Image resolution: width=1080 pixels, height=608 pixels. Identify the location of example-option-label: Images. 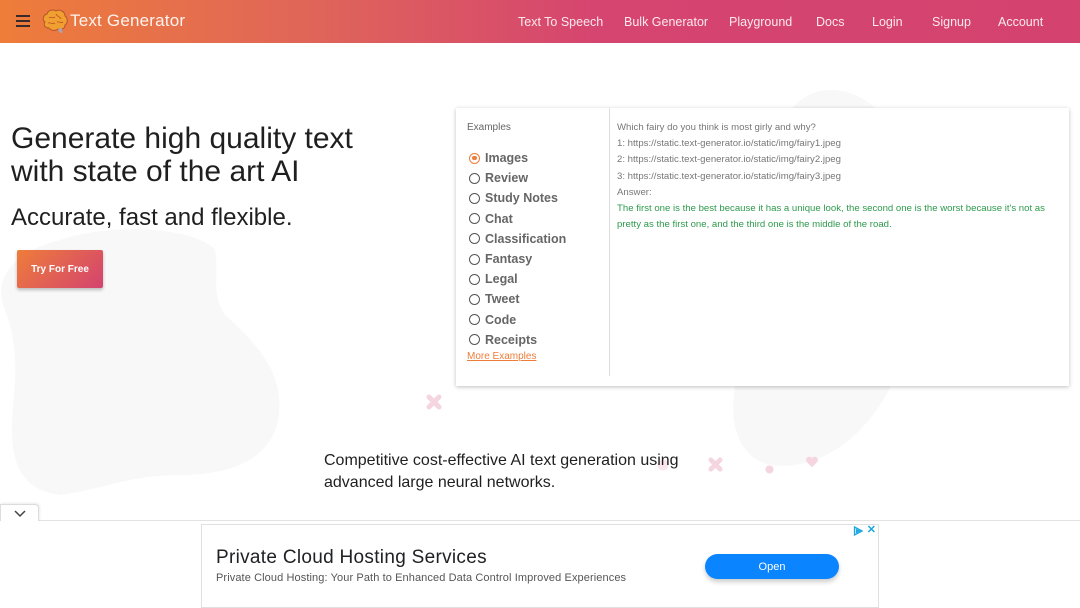
(507, 158).